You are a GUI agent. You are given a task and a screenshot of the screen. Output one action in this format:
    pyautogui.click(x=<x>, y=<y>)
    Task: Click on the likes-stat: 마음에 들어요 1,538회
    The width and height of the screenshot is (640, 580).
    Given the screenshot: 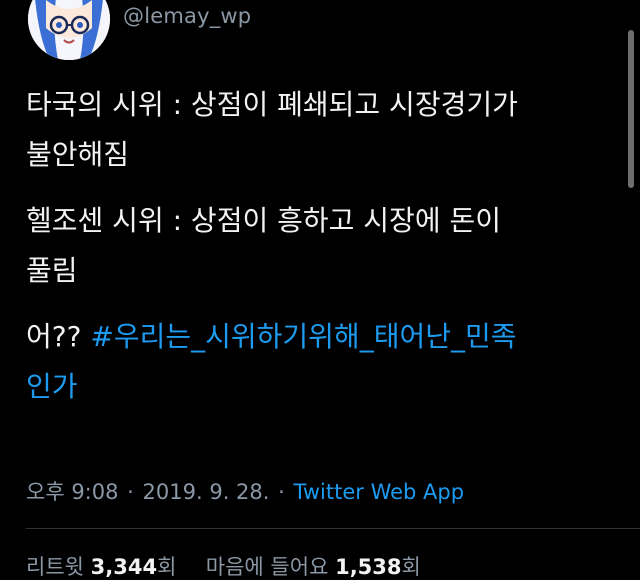 What is the action you would take?
    pyautogui.click(x=313, y=567)
    